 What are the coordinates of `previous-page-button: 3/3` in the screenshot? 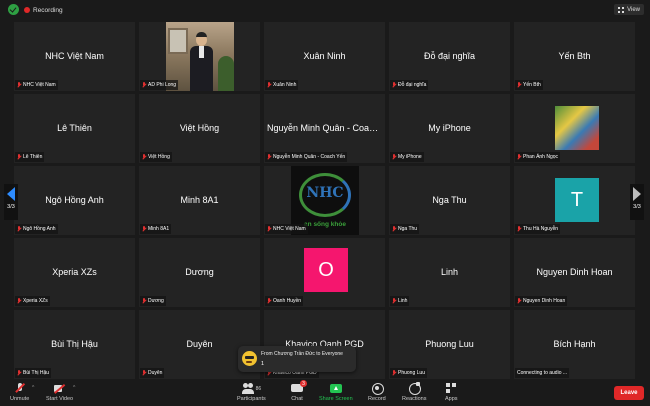 It's located at (11, 202).